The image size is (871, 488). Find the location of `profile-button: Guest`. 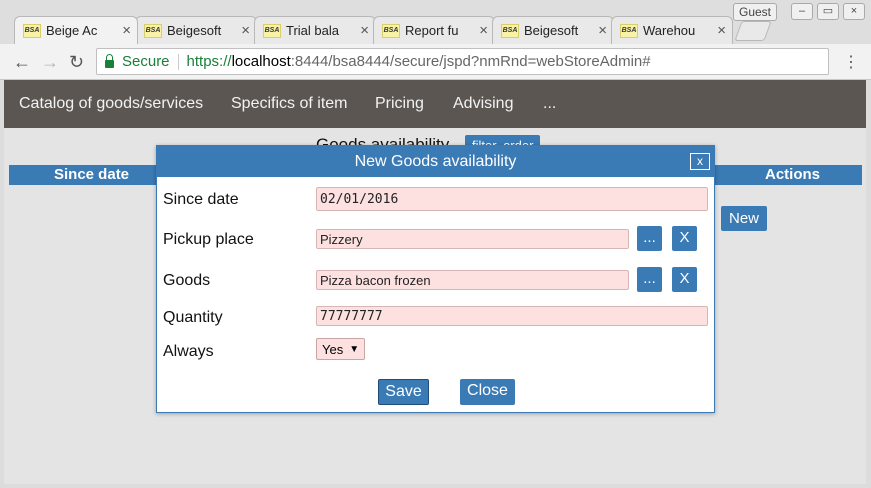

profile-button: Guest is located at coordinates (755, 12).